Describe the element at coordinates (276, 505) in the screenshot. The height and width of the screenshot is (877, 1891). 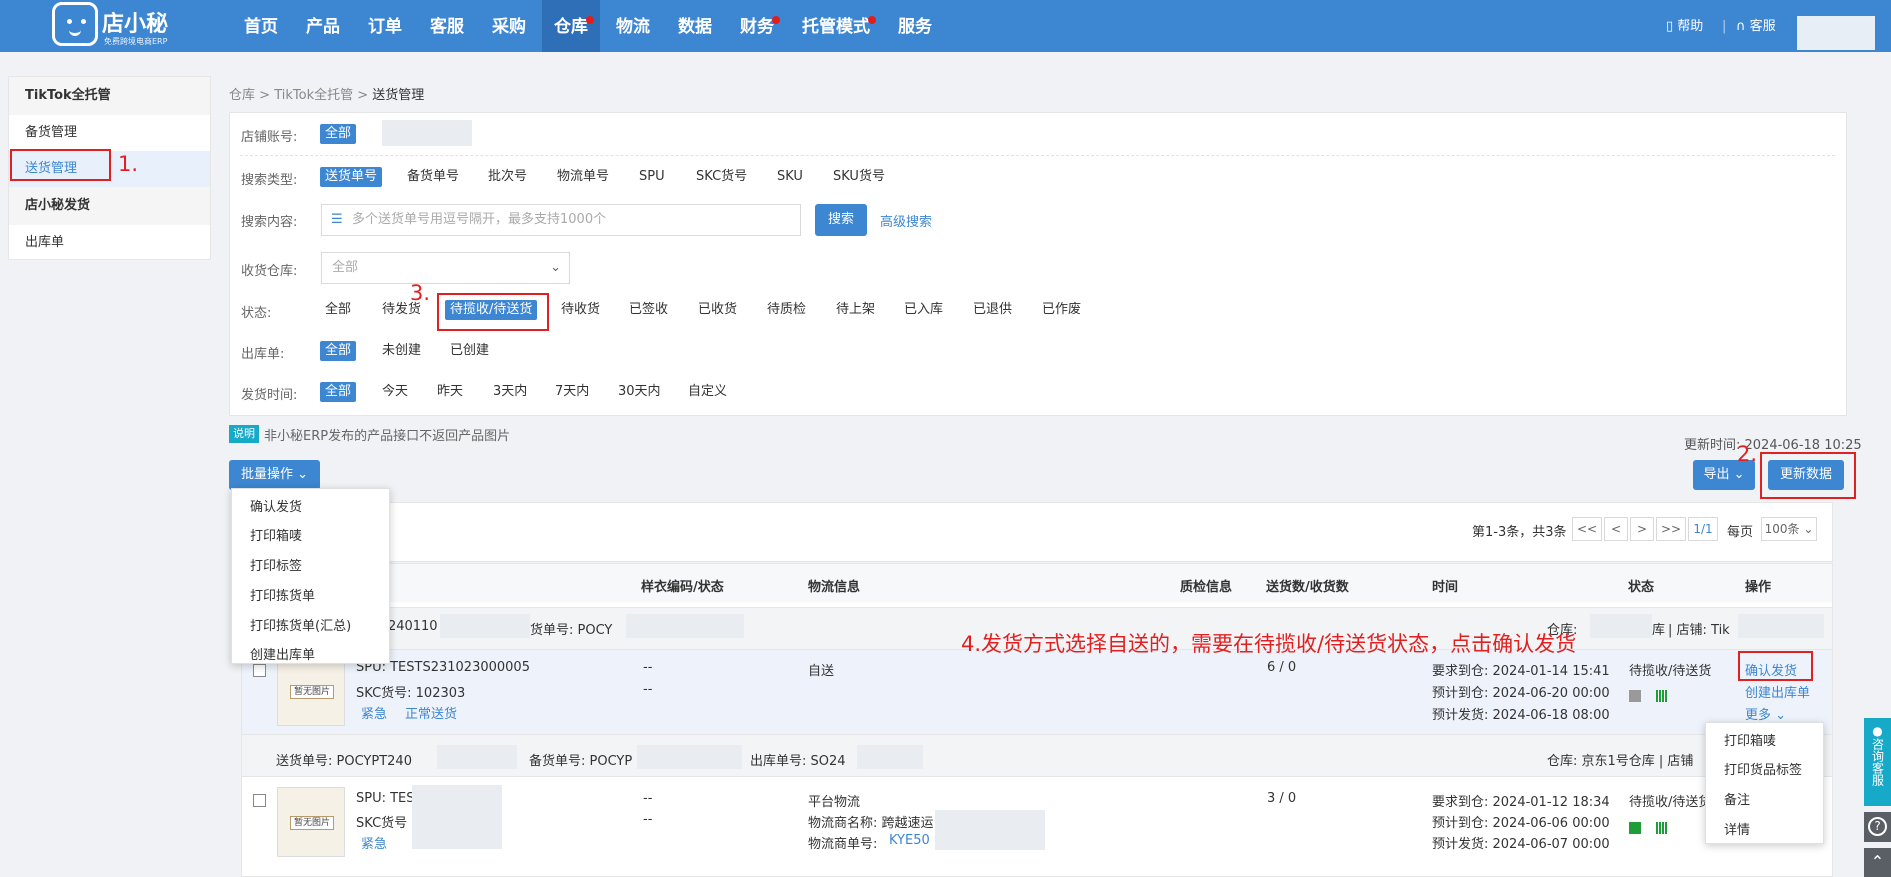
I see `menu-confirm-ship: 确认发货` at that location.